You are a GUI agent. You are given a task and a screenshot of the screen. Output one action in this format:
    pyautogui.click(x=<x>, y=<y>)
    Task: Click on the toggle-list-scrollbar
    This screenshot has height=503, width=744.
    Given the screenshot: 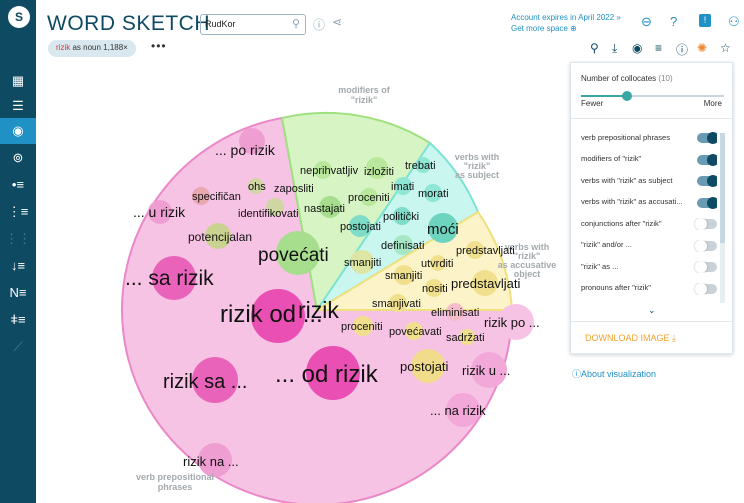 What is the action you would take?
    pyautogui.click(x=722, y=218)
    